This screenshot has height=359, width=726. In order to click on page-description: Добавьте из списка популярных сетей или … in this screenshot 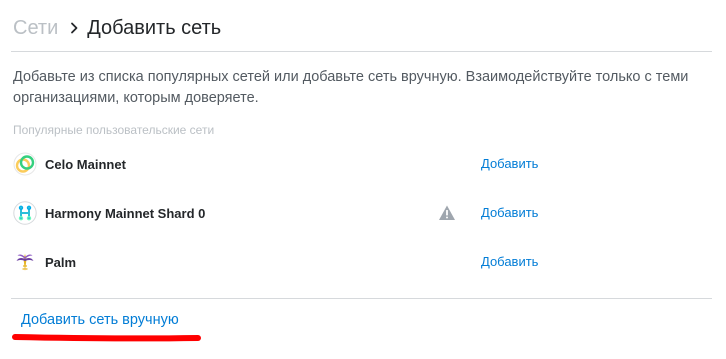, I will do `click(351, 87)`.